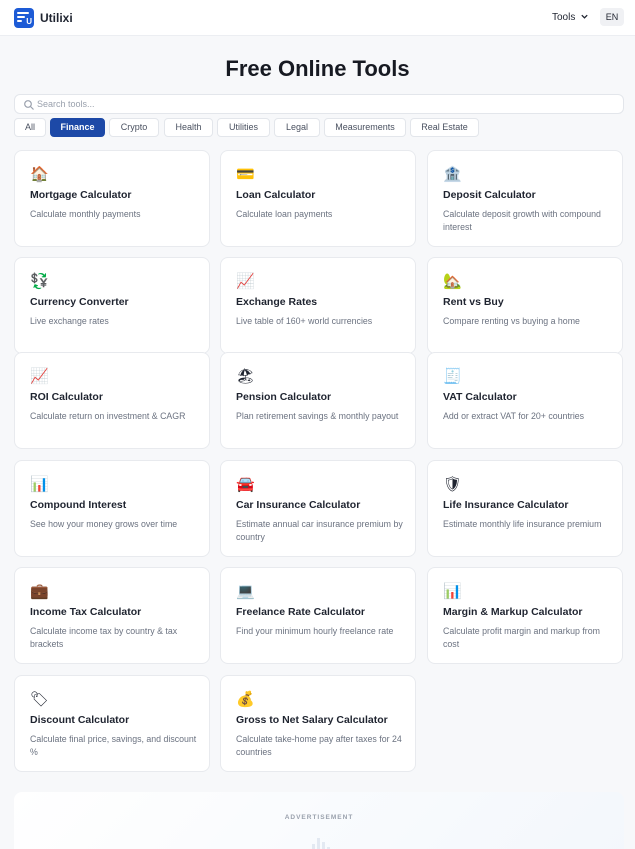 The image size is (635, 849). Describe the element at coordinates (245, 699) in the screenshot. I see `money-bag-icon: 💰` at that location.